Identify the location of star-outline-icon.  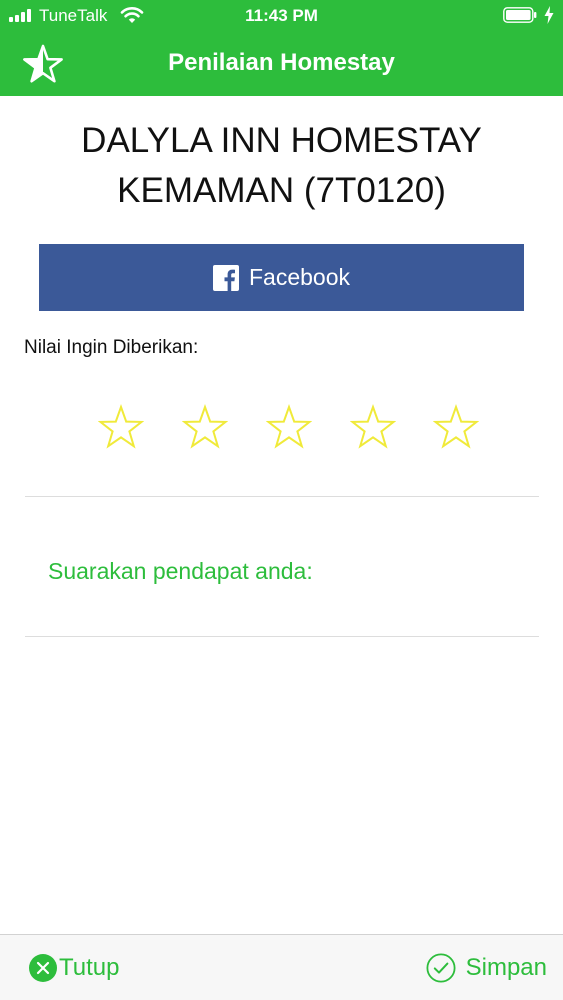
(43, 64).